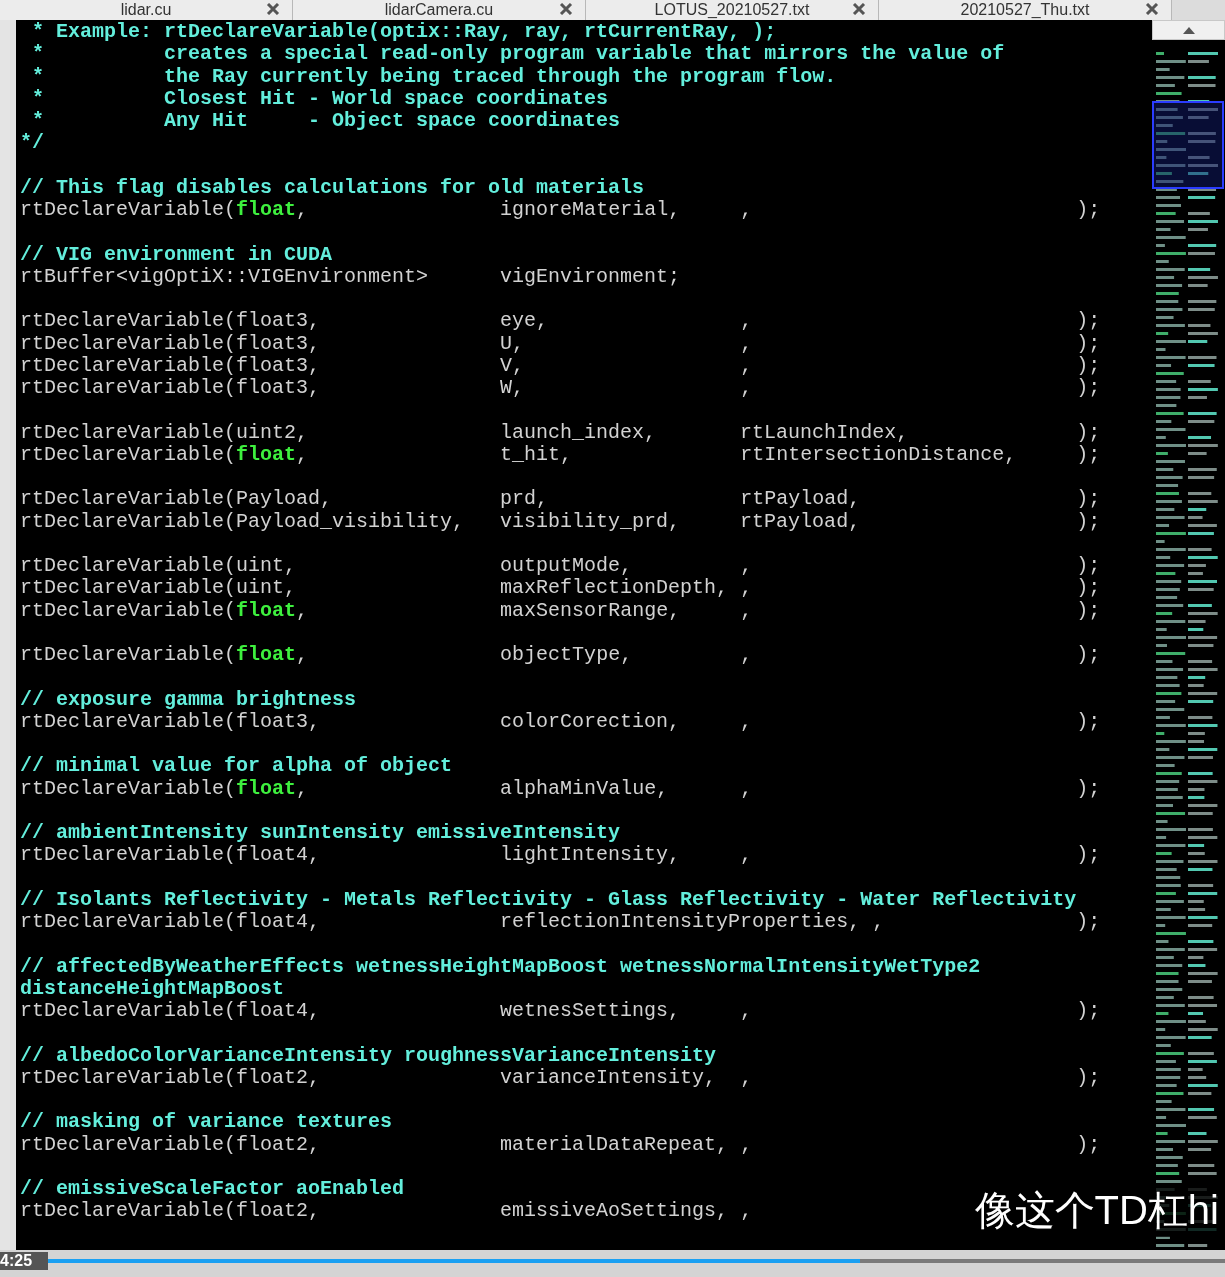 The image size is (1225, 1277). I want to click on code-token: varianceIntensity,, so click(608, 1077).